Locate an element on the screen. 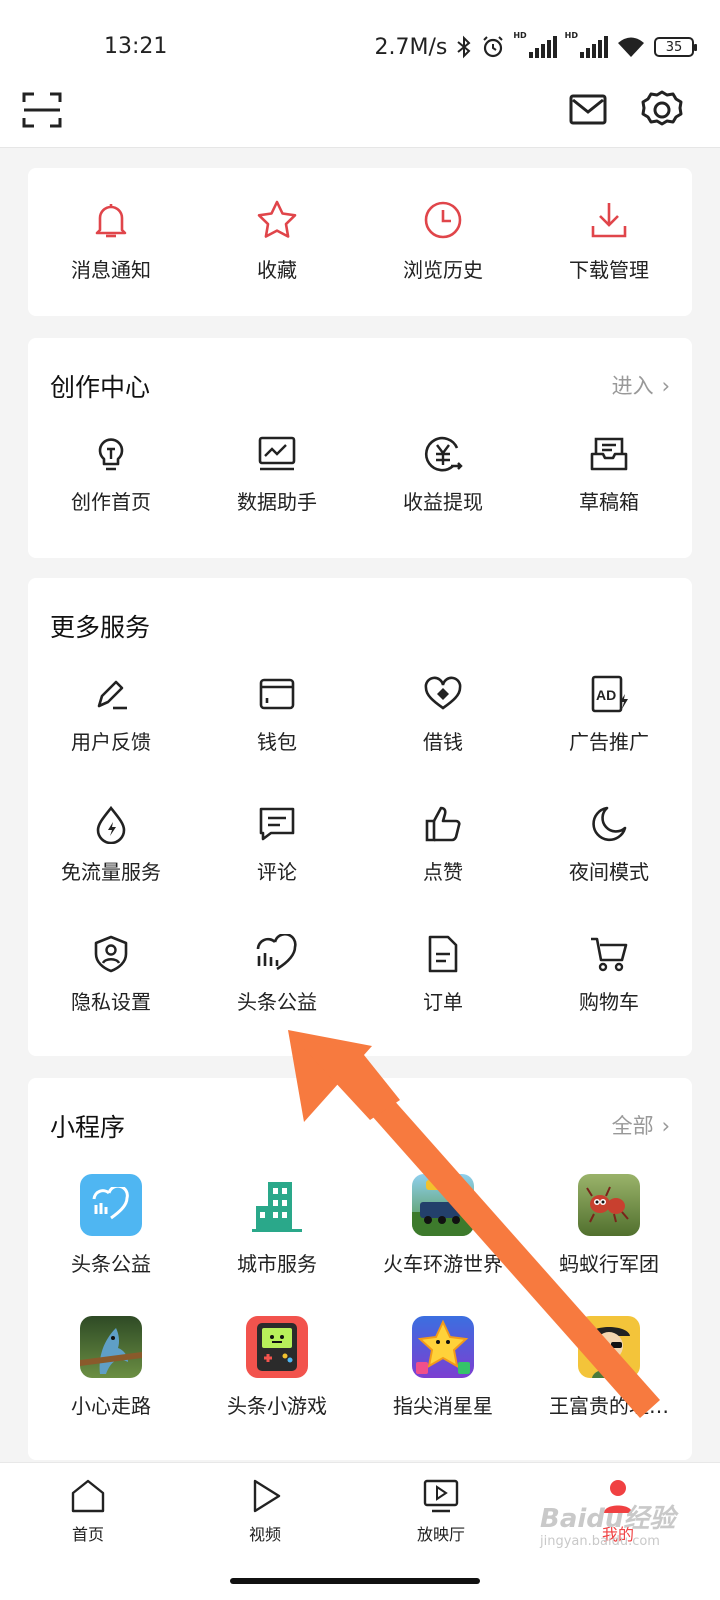 The width and height of the screenshot is (720, 1600). nav-theater: 放映厅 is located at coordinates (441, 1511).